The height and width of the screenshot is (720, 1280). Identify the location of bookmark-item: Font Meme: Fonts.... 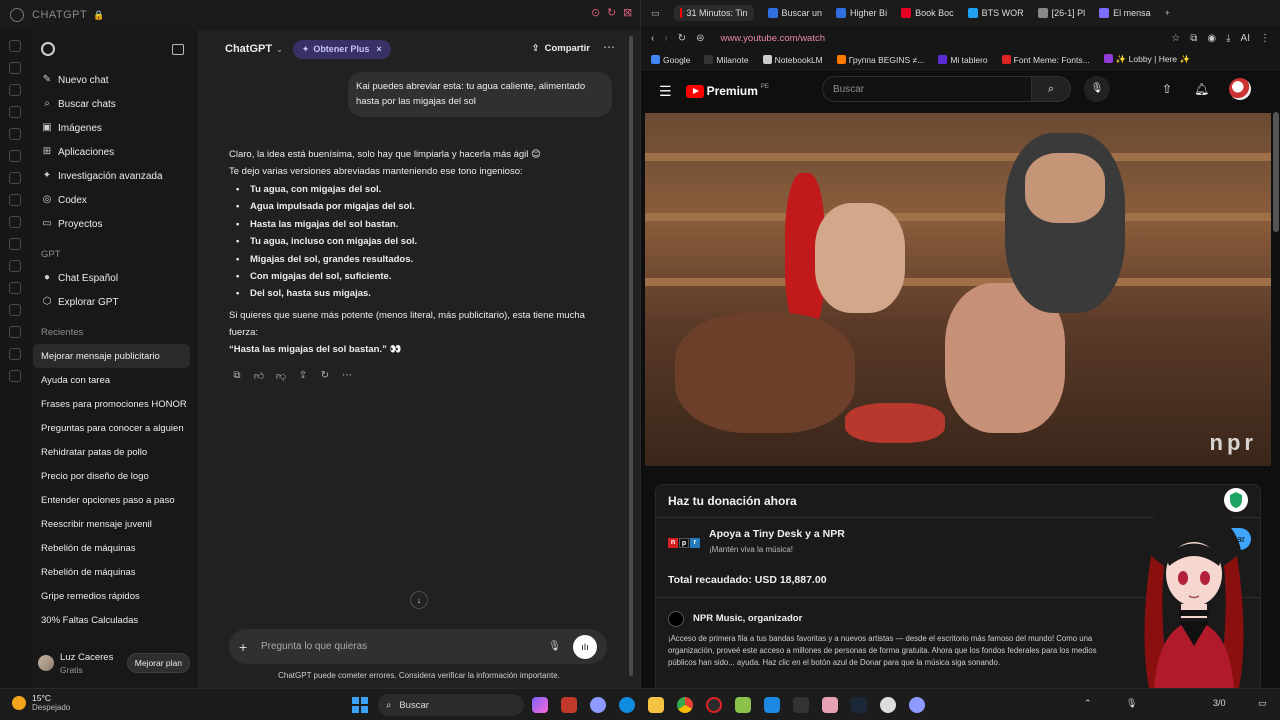
(1045, 59).